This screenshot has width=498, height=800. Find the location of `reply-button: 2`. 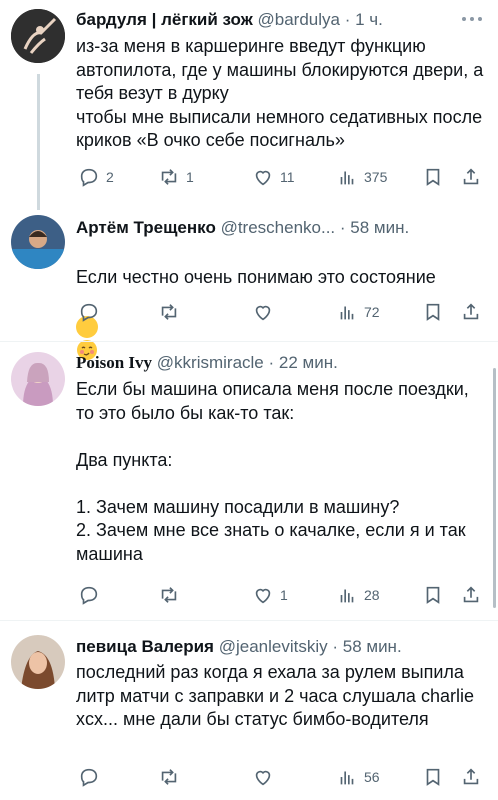

reply-button: 2 is located at coordinates (96, 177).